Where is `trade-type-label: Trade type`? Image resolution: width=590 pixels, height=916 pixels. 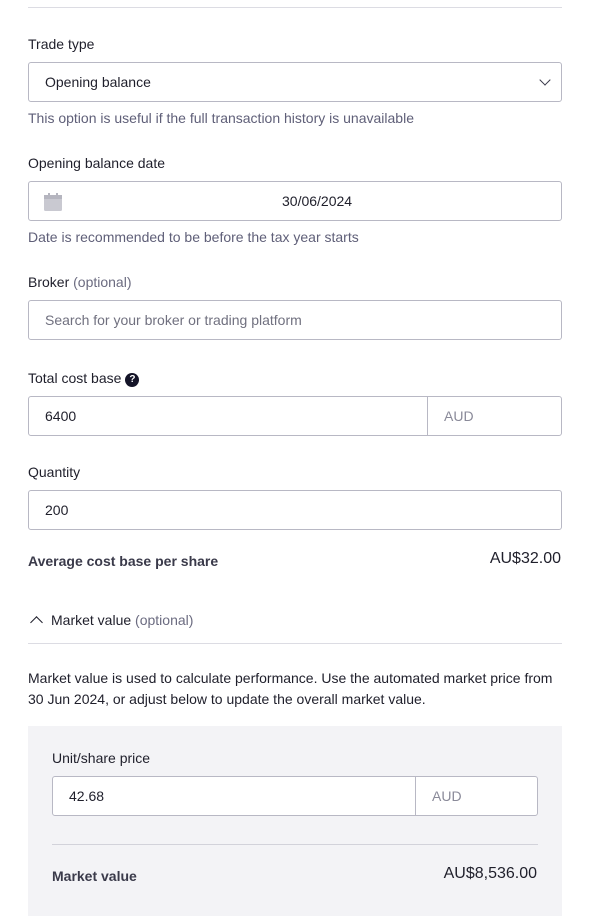 trade-type-label: Trade type is located at coordinates (61, 44).